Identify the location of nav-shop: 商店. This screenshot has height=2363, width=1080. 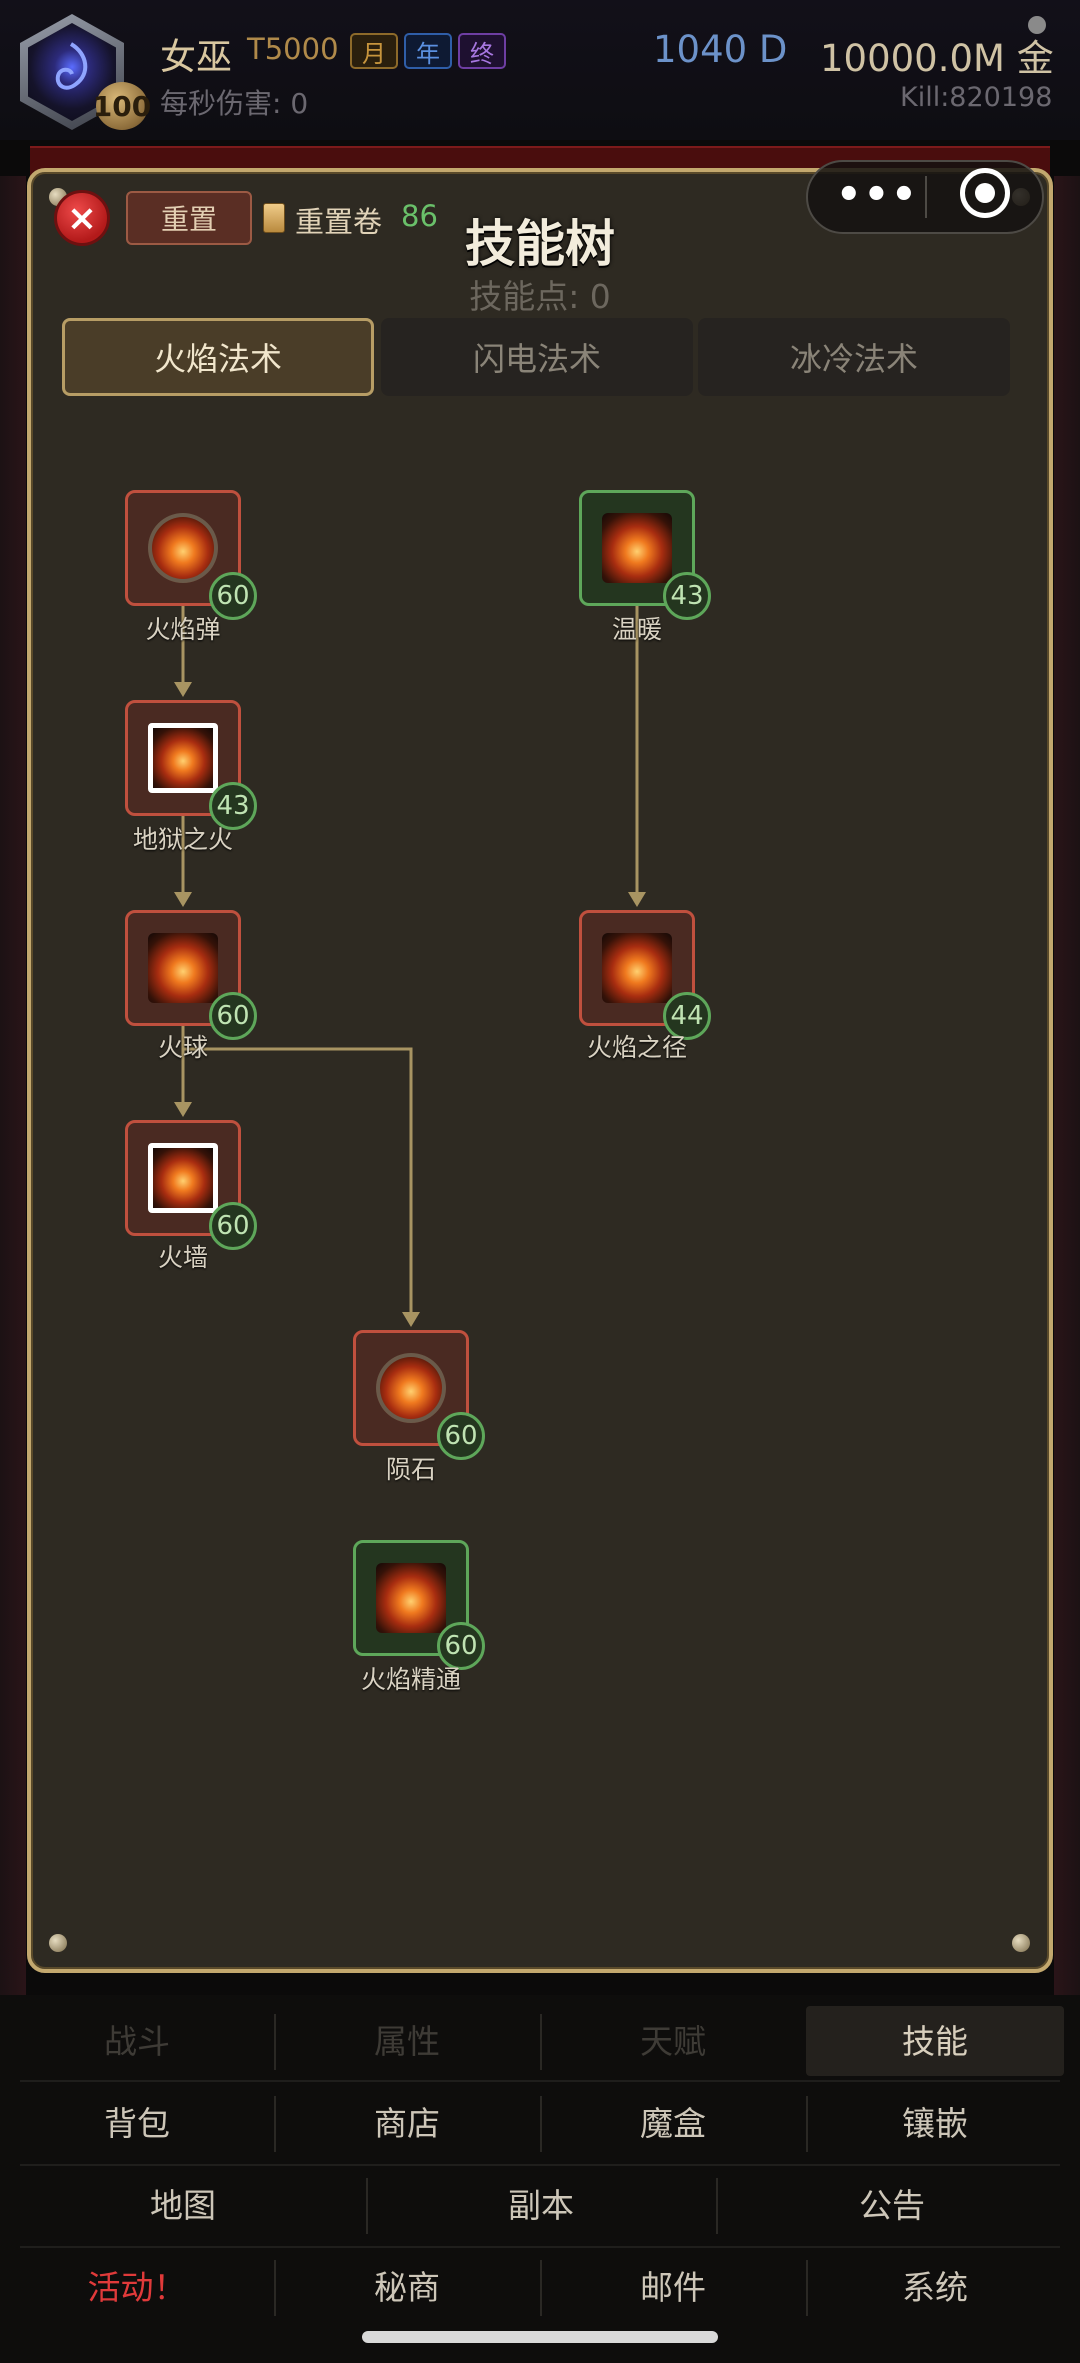
(407, 2124).